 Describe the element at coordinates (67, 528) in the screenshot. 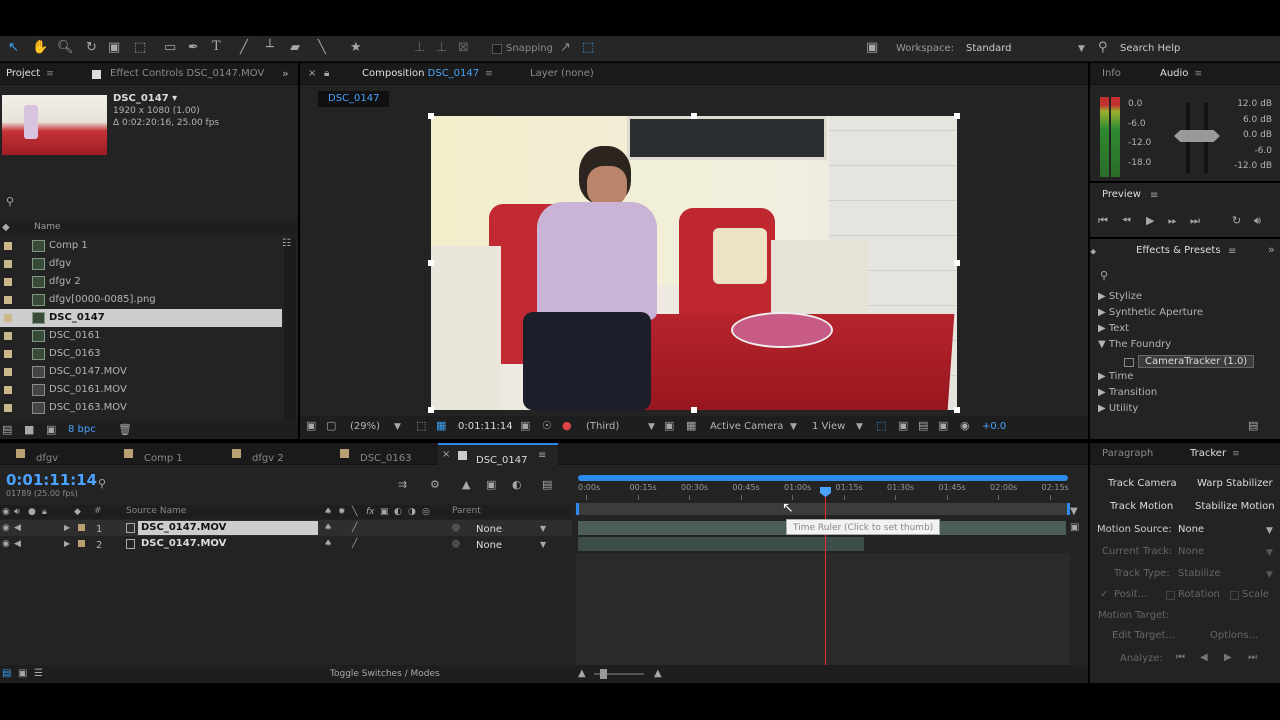

I see `expand-triangle-icon: ▶` at that location.